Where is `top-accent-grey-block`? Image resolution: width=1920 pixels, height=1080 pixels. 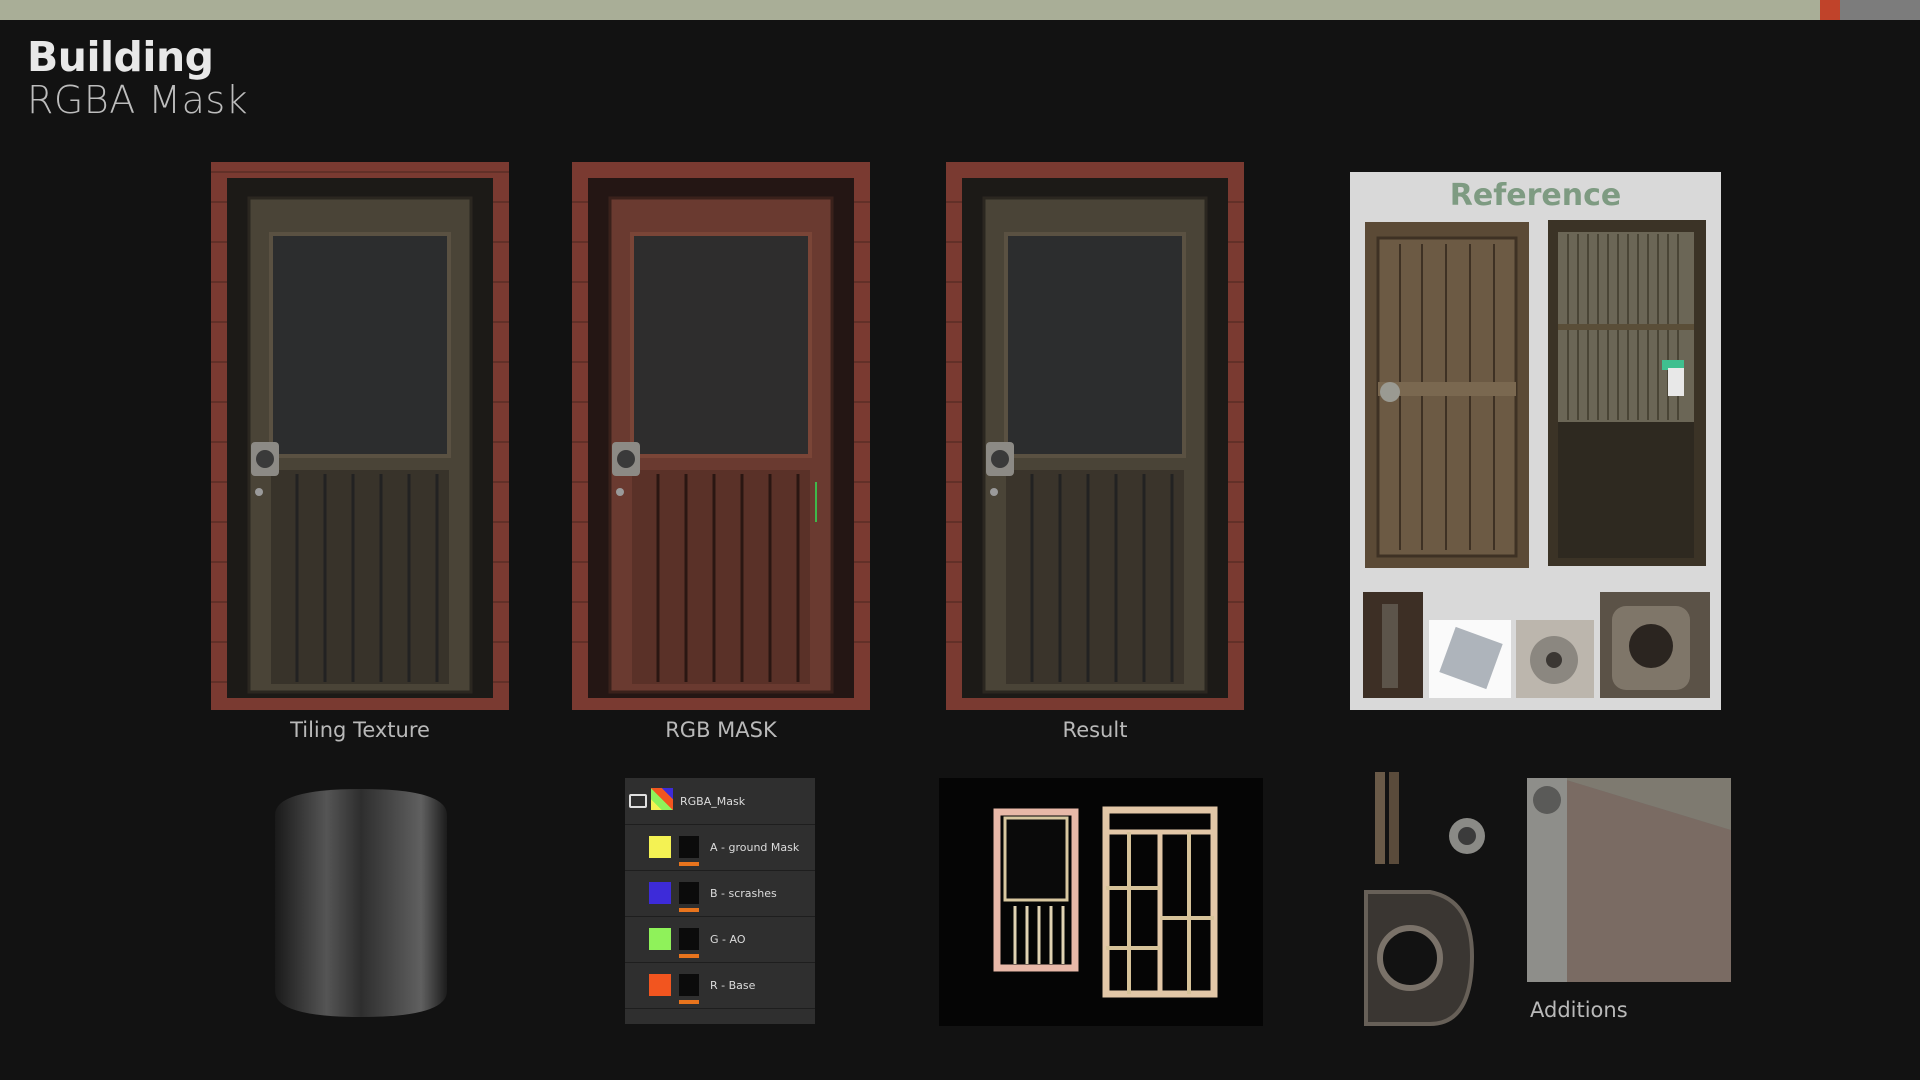
top-accent-grey-block is located at coordinates (1880, 10).